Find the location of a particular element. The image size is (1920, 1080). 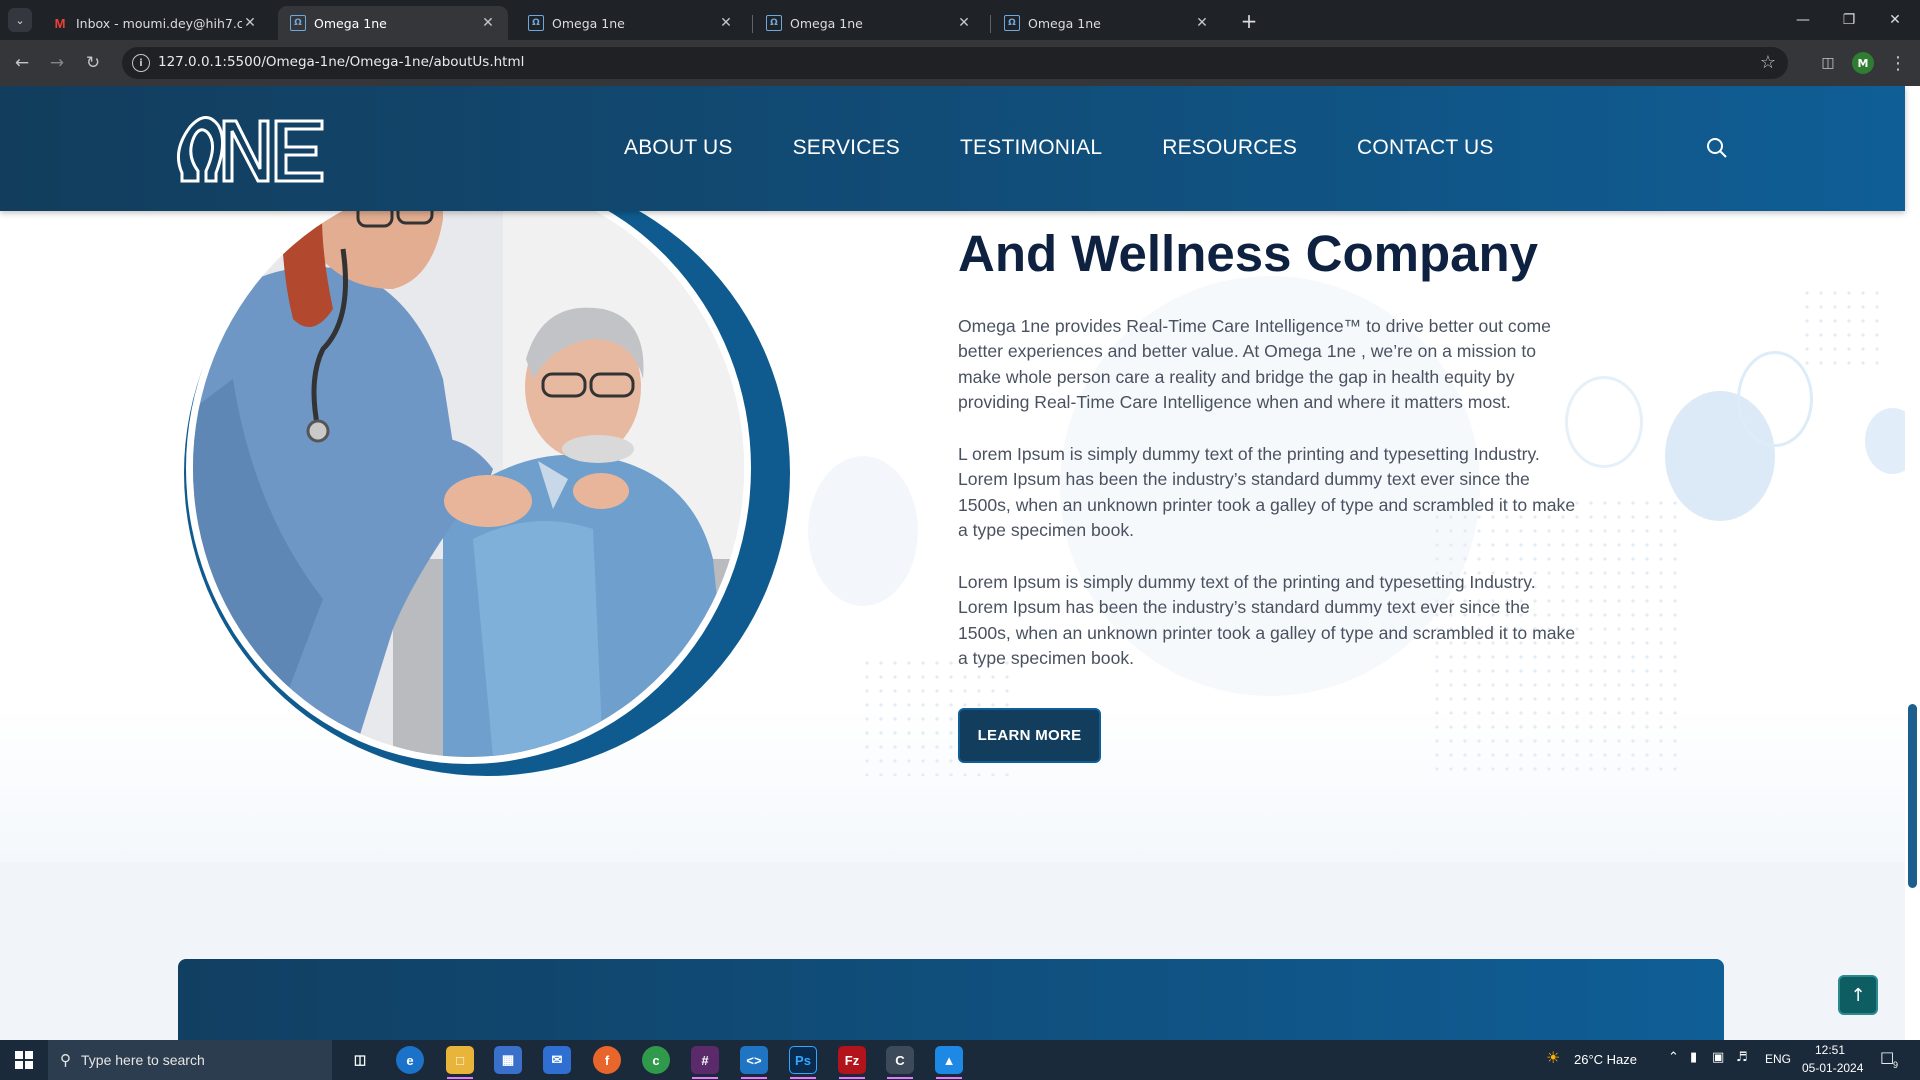

chrome-icon: c is located at coordinates (656, 1060).